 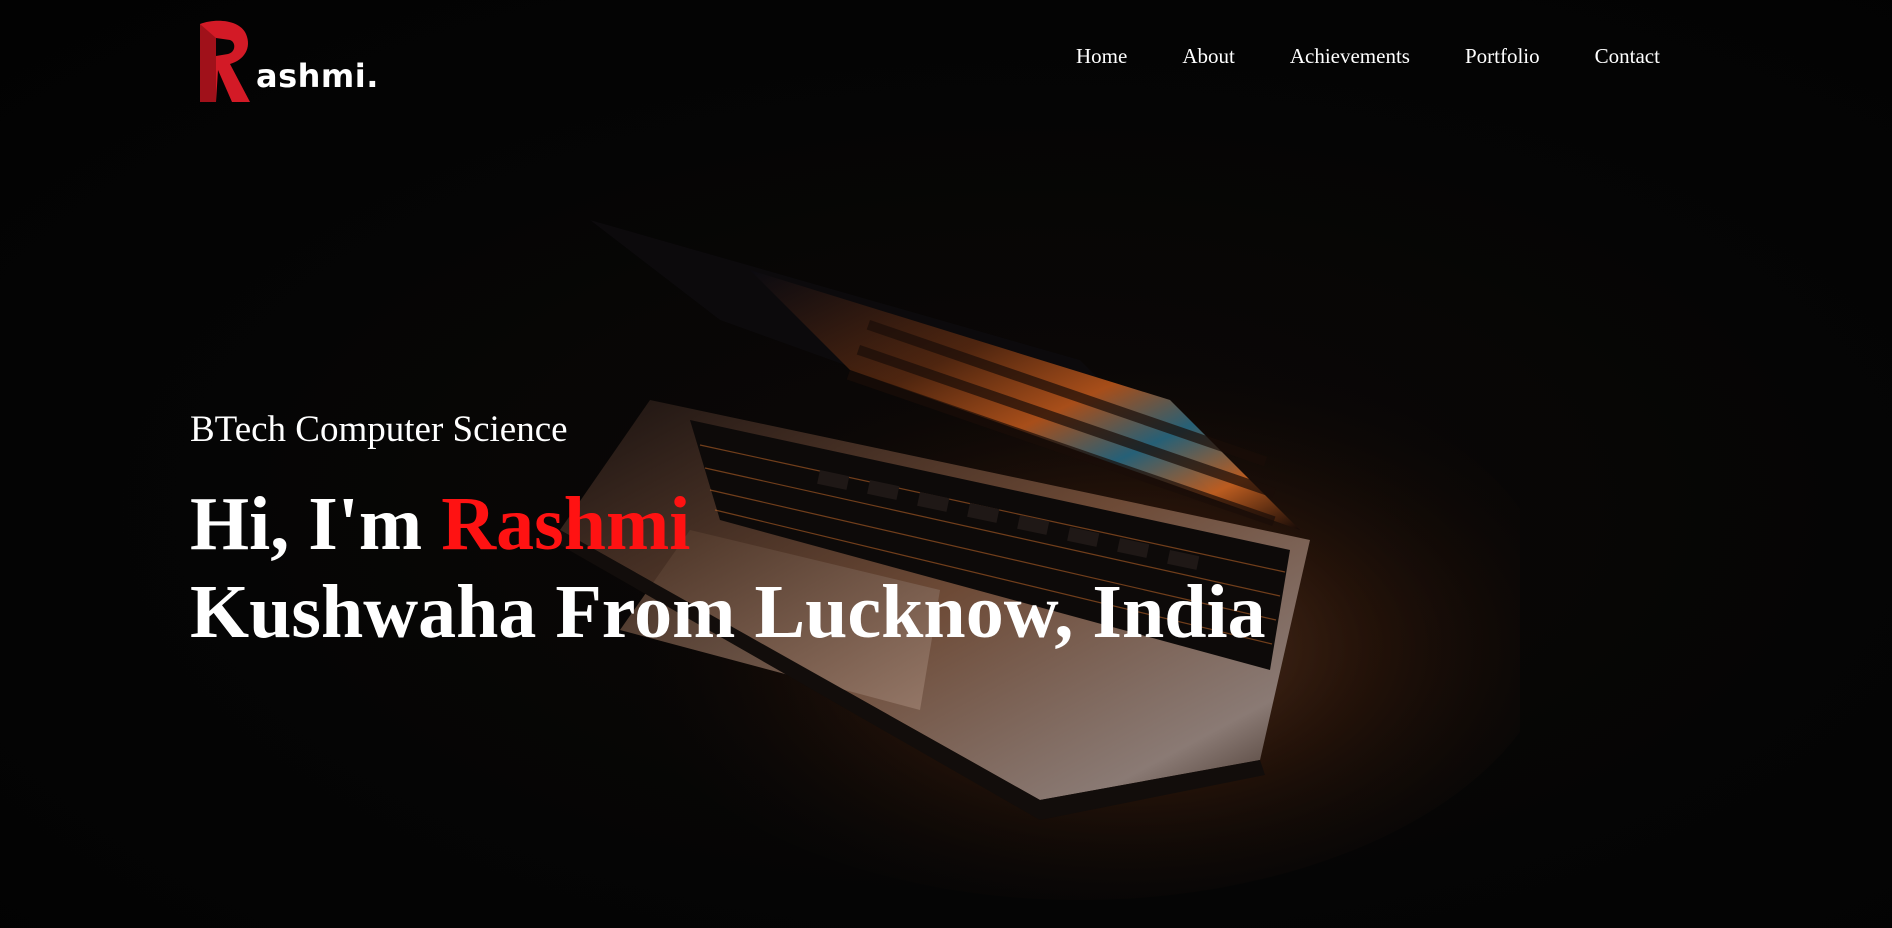 I want to click on nav-about-link: About, so click(x=1208, y=56).